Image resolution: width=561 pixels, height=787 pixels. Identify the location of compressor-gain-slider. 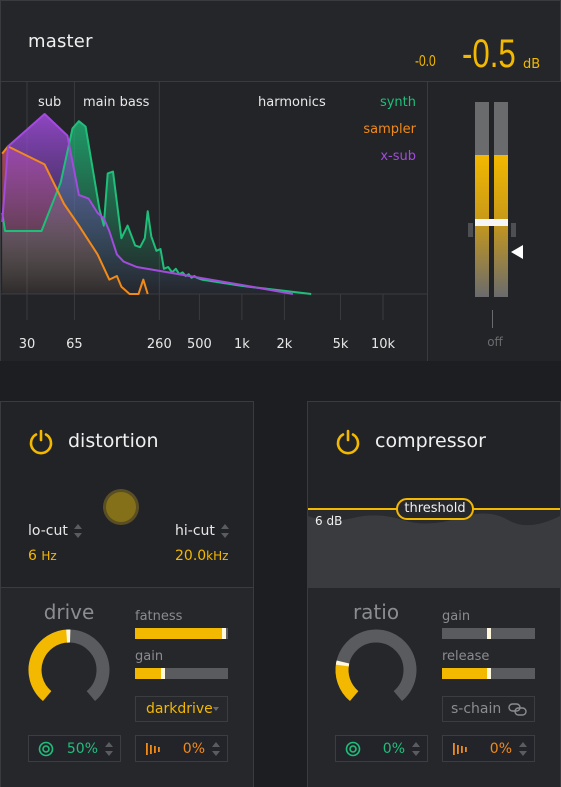
(488, 633).